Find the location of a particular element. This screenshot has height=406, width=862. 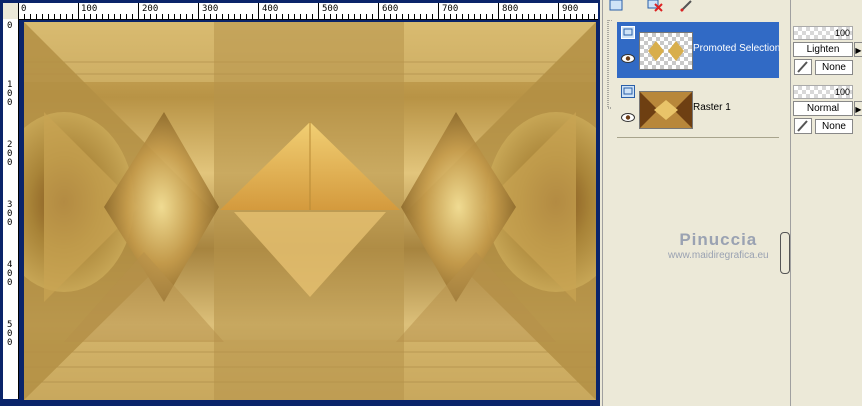

layer-properties-panel: 100 Lighten ▶ None 100 Normal ▶ None is located at coordinates (826, 203).